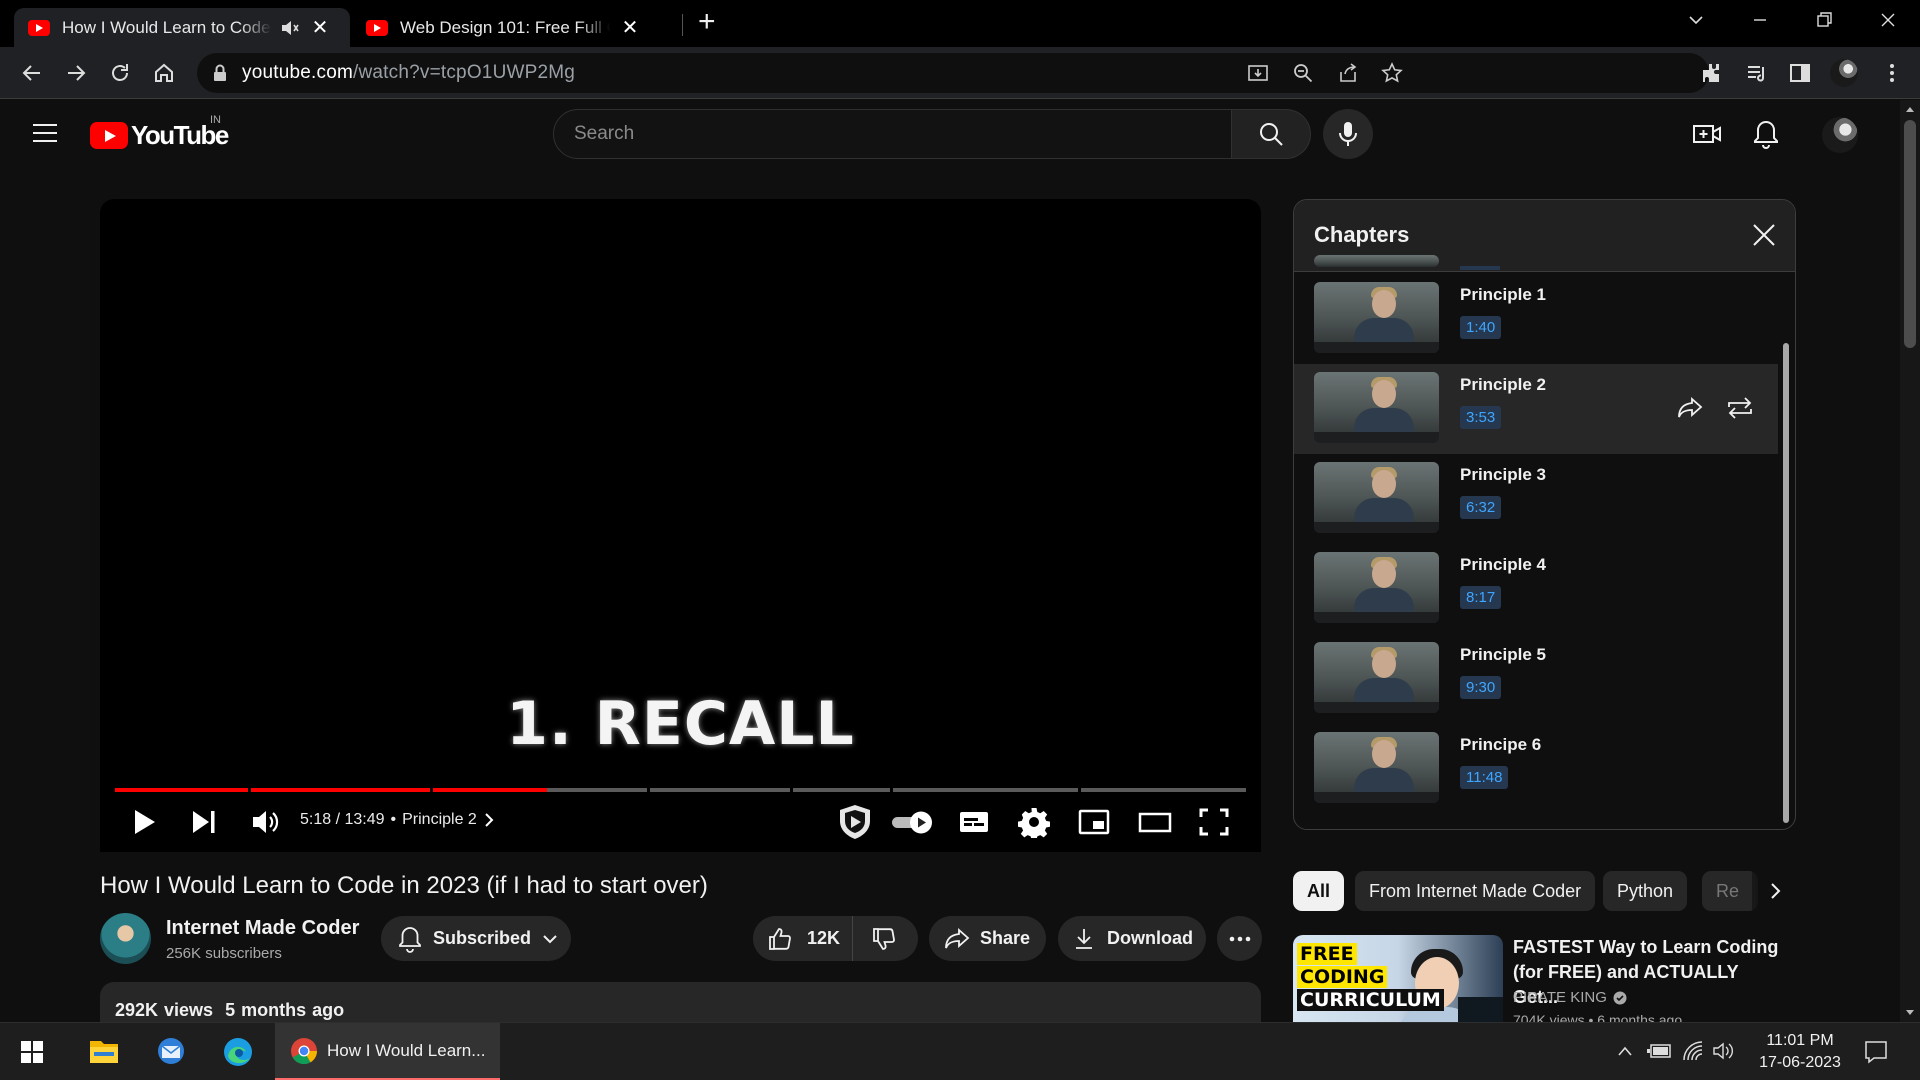 Image resolution: width=1920 pixels, height=1080 pixels. What do you see at coordinates (1481, 327) in the screenshot?
I see `chapter-timestamp: 1:40` at bounding box center [1481, 327].